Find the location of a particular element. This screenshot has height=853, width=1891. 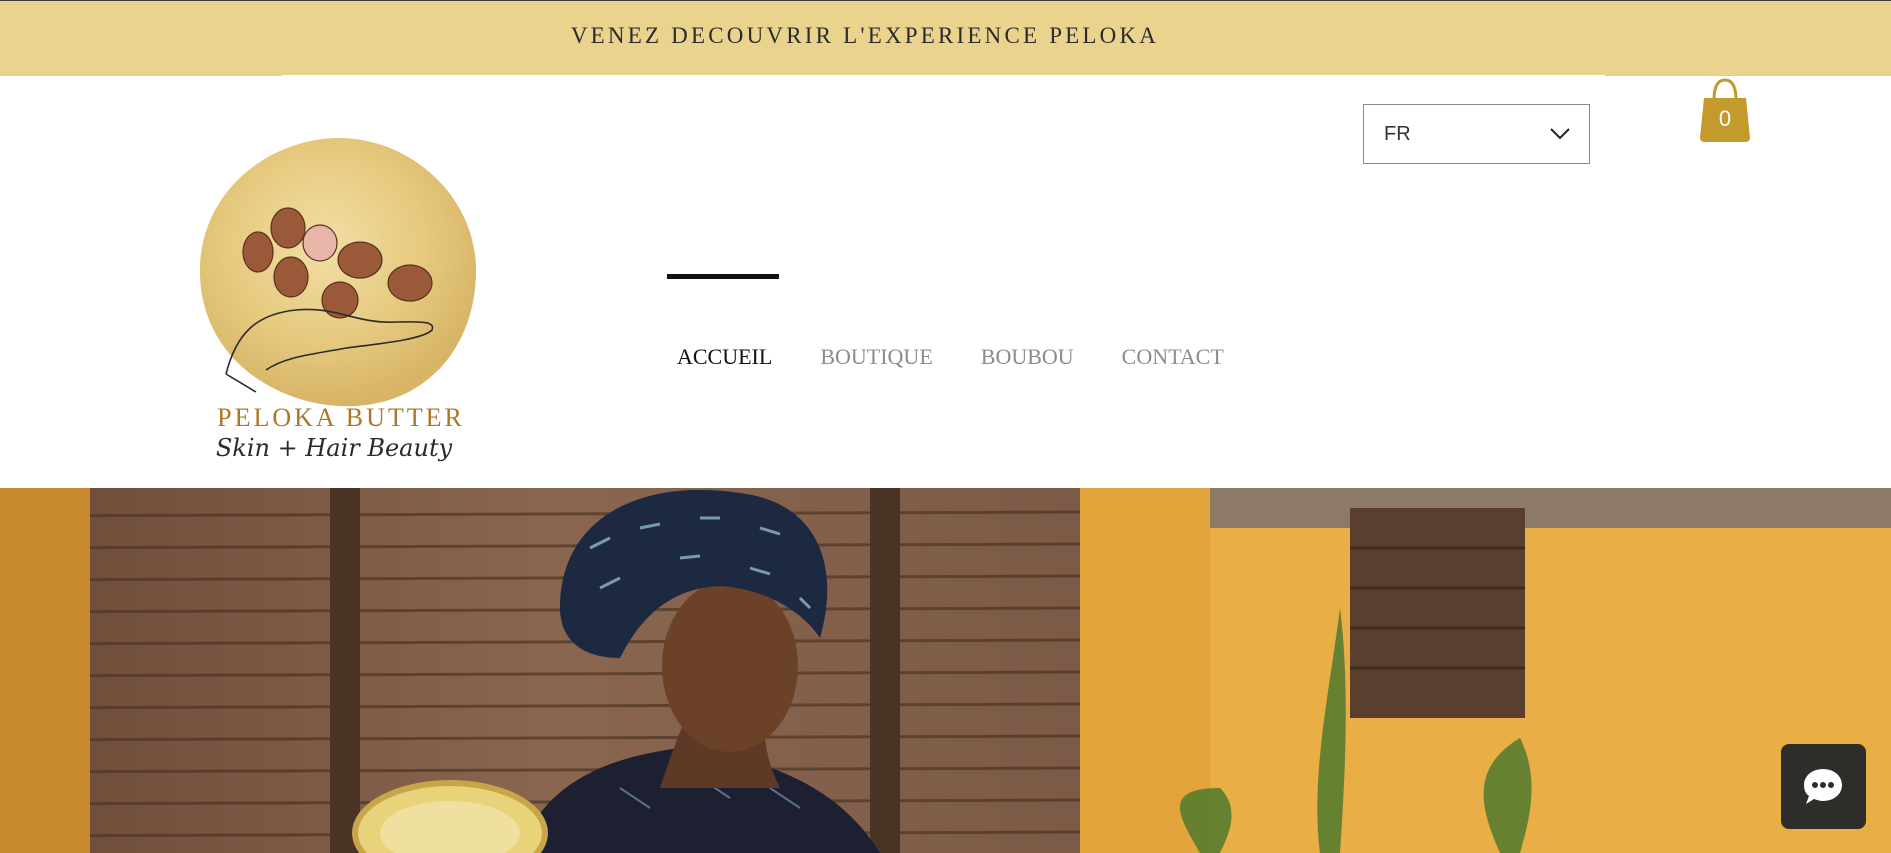

language-select: FR is located at coordinates (1476, 134).